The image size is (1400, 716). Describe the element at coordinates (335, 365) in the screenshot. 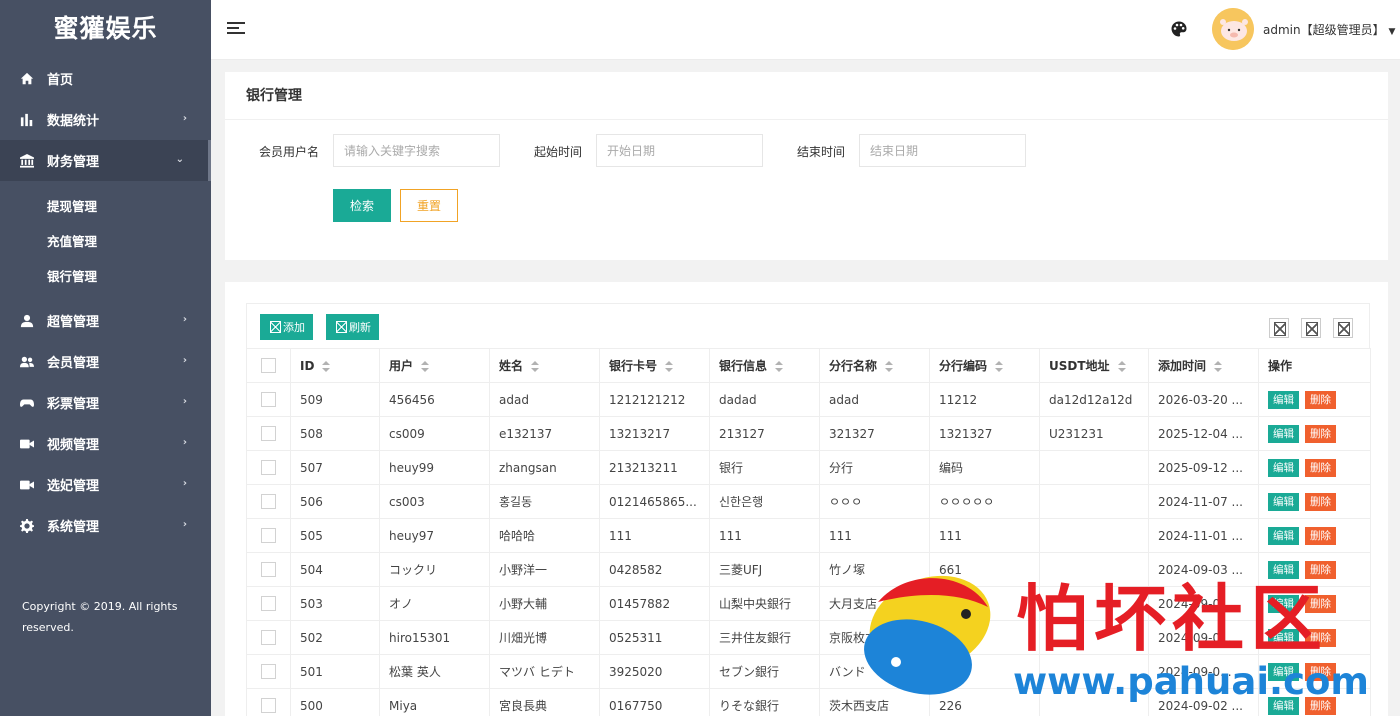

I see `column-header-id: ID` at that location.